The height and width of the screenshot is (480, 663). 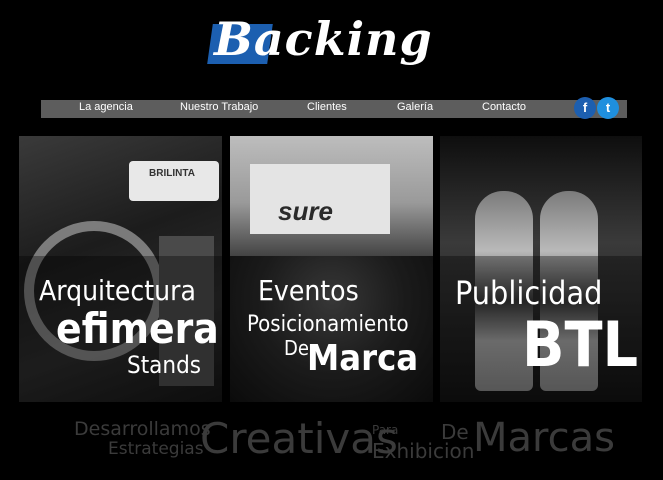 I want to click on nav-item-contacto: Contacto, so click(x=504, y=107).